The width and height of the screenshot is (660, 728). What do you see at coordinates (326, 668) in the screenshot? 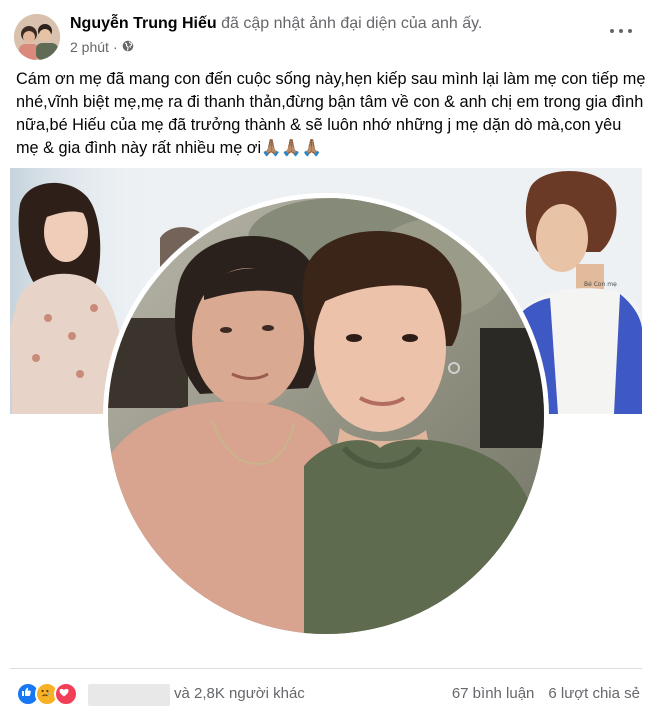
I see `stats-divider` at bounding box center [326, 668].